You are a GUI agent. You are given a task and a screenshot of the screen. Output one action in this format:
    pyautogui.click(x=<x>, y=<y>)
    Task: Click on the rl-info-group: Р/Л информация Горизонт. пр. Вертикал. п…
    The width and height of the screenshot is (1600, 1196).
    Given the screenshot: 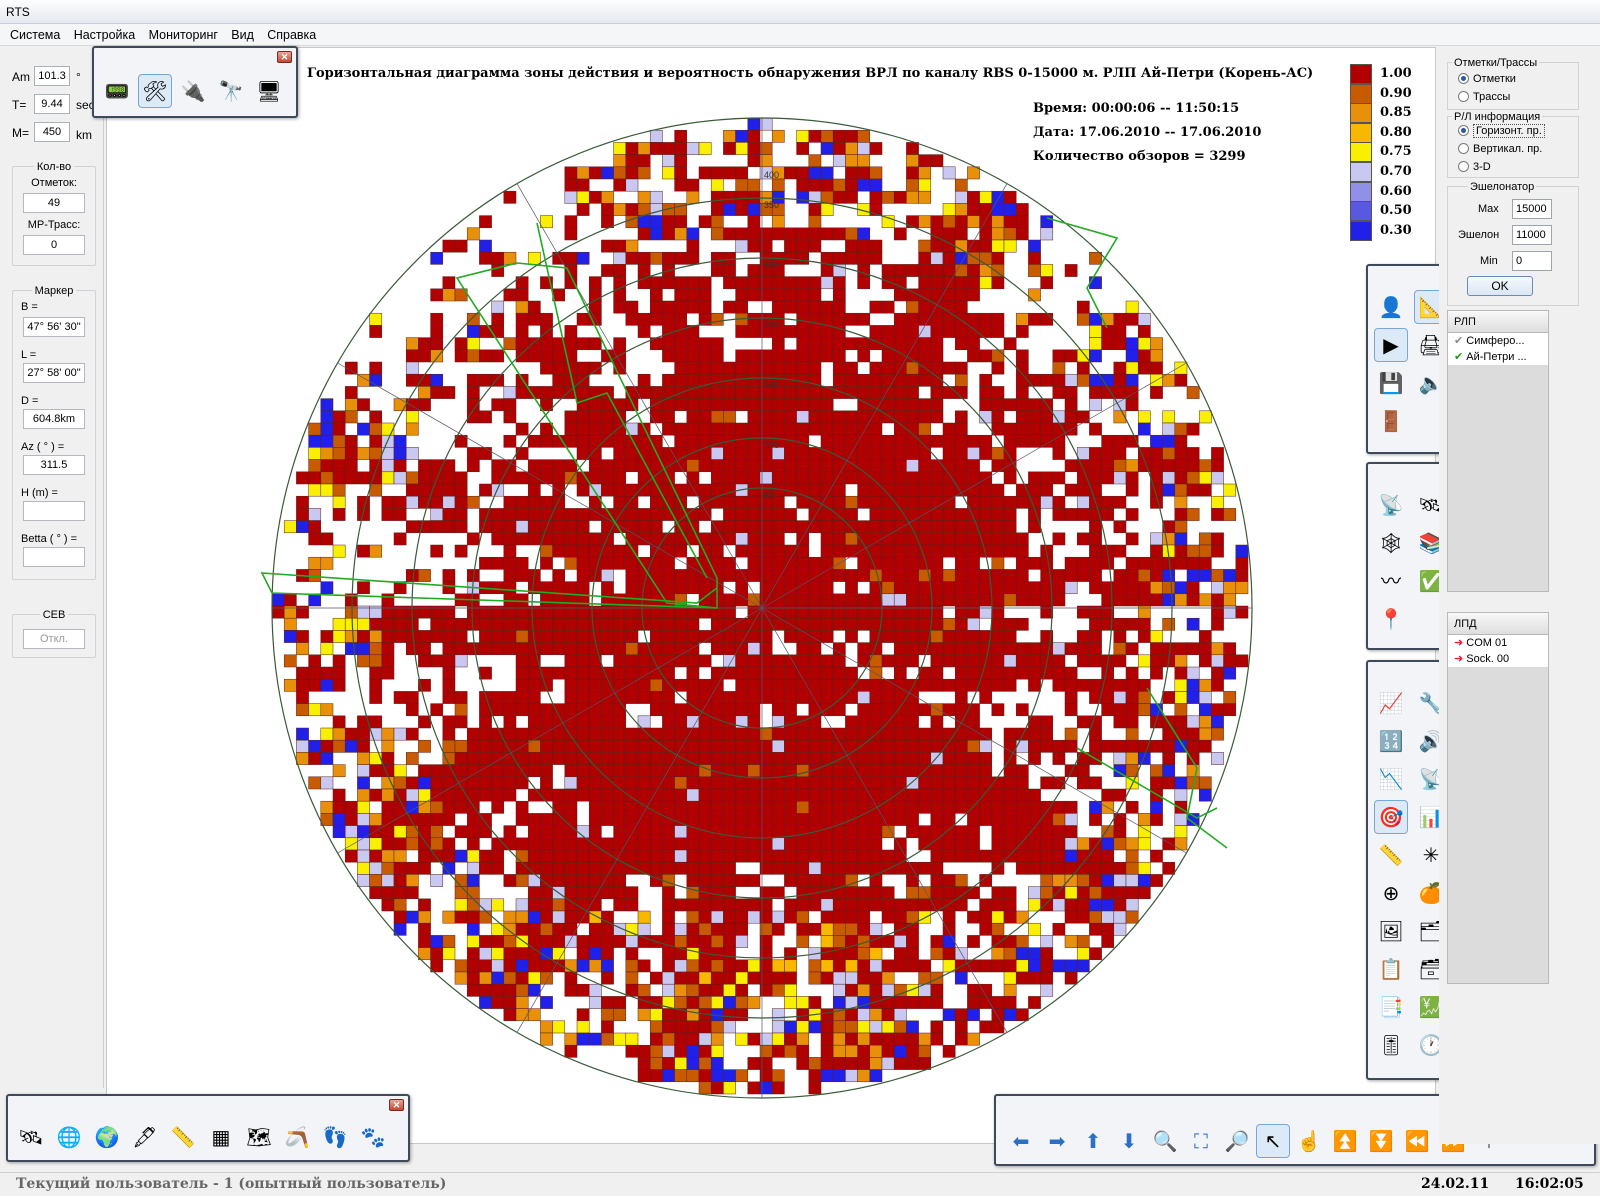 What is the action you would take?
    pyautogui.click(x=1513, y=144)
    